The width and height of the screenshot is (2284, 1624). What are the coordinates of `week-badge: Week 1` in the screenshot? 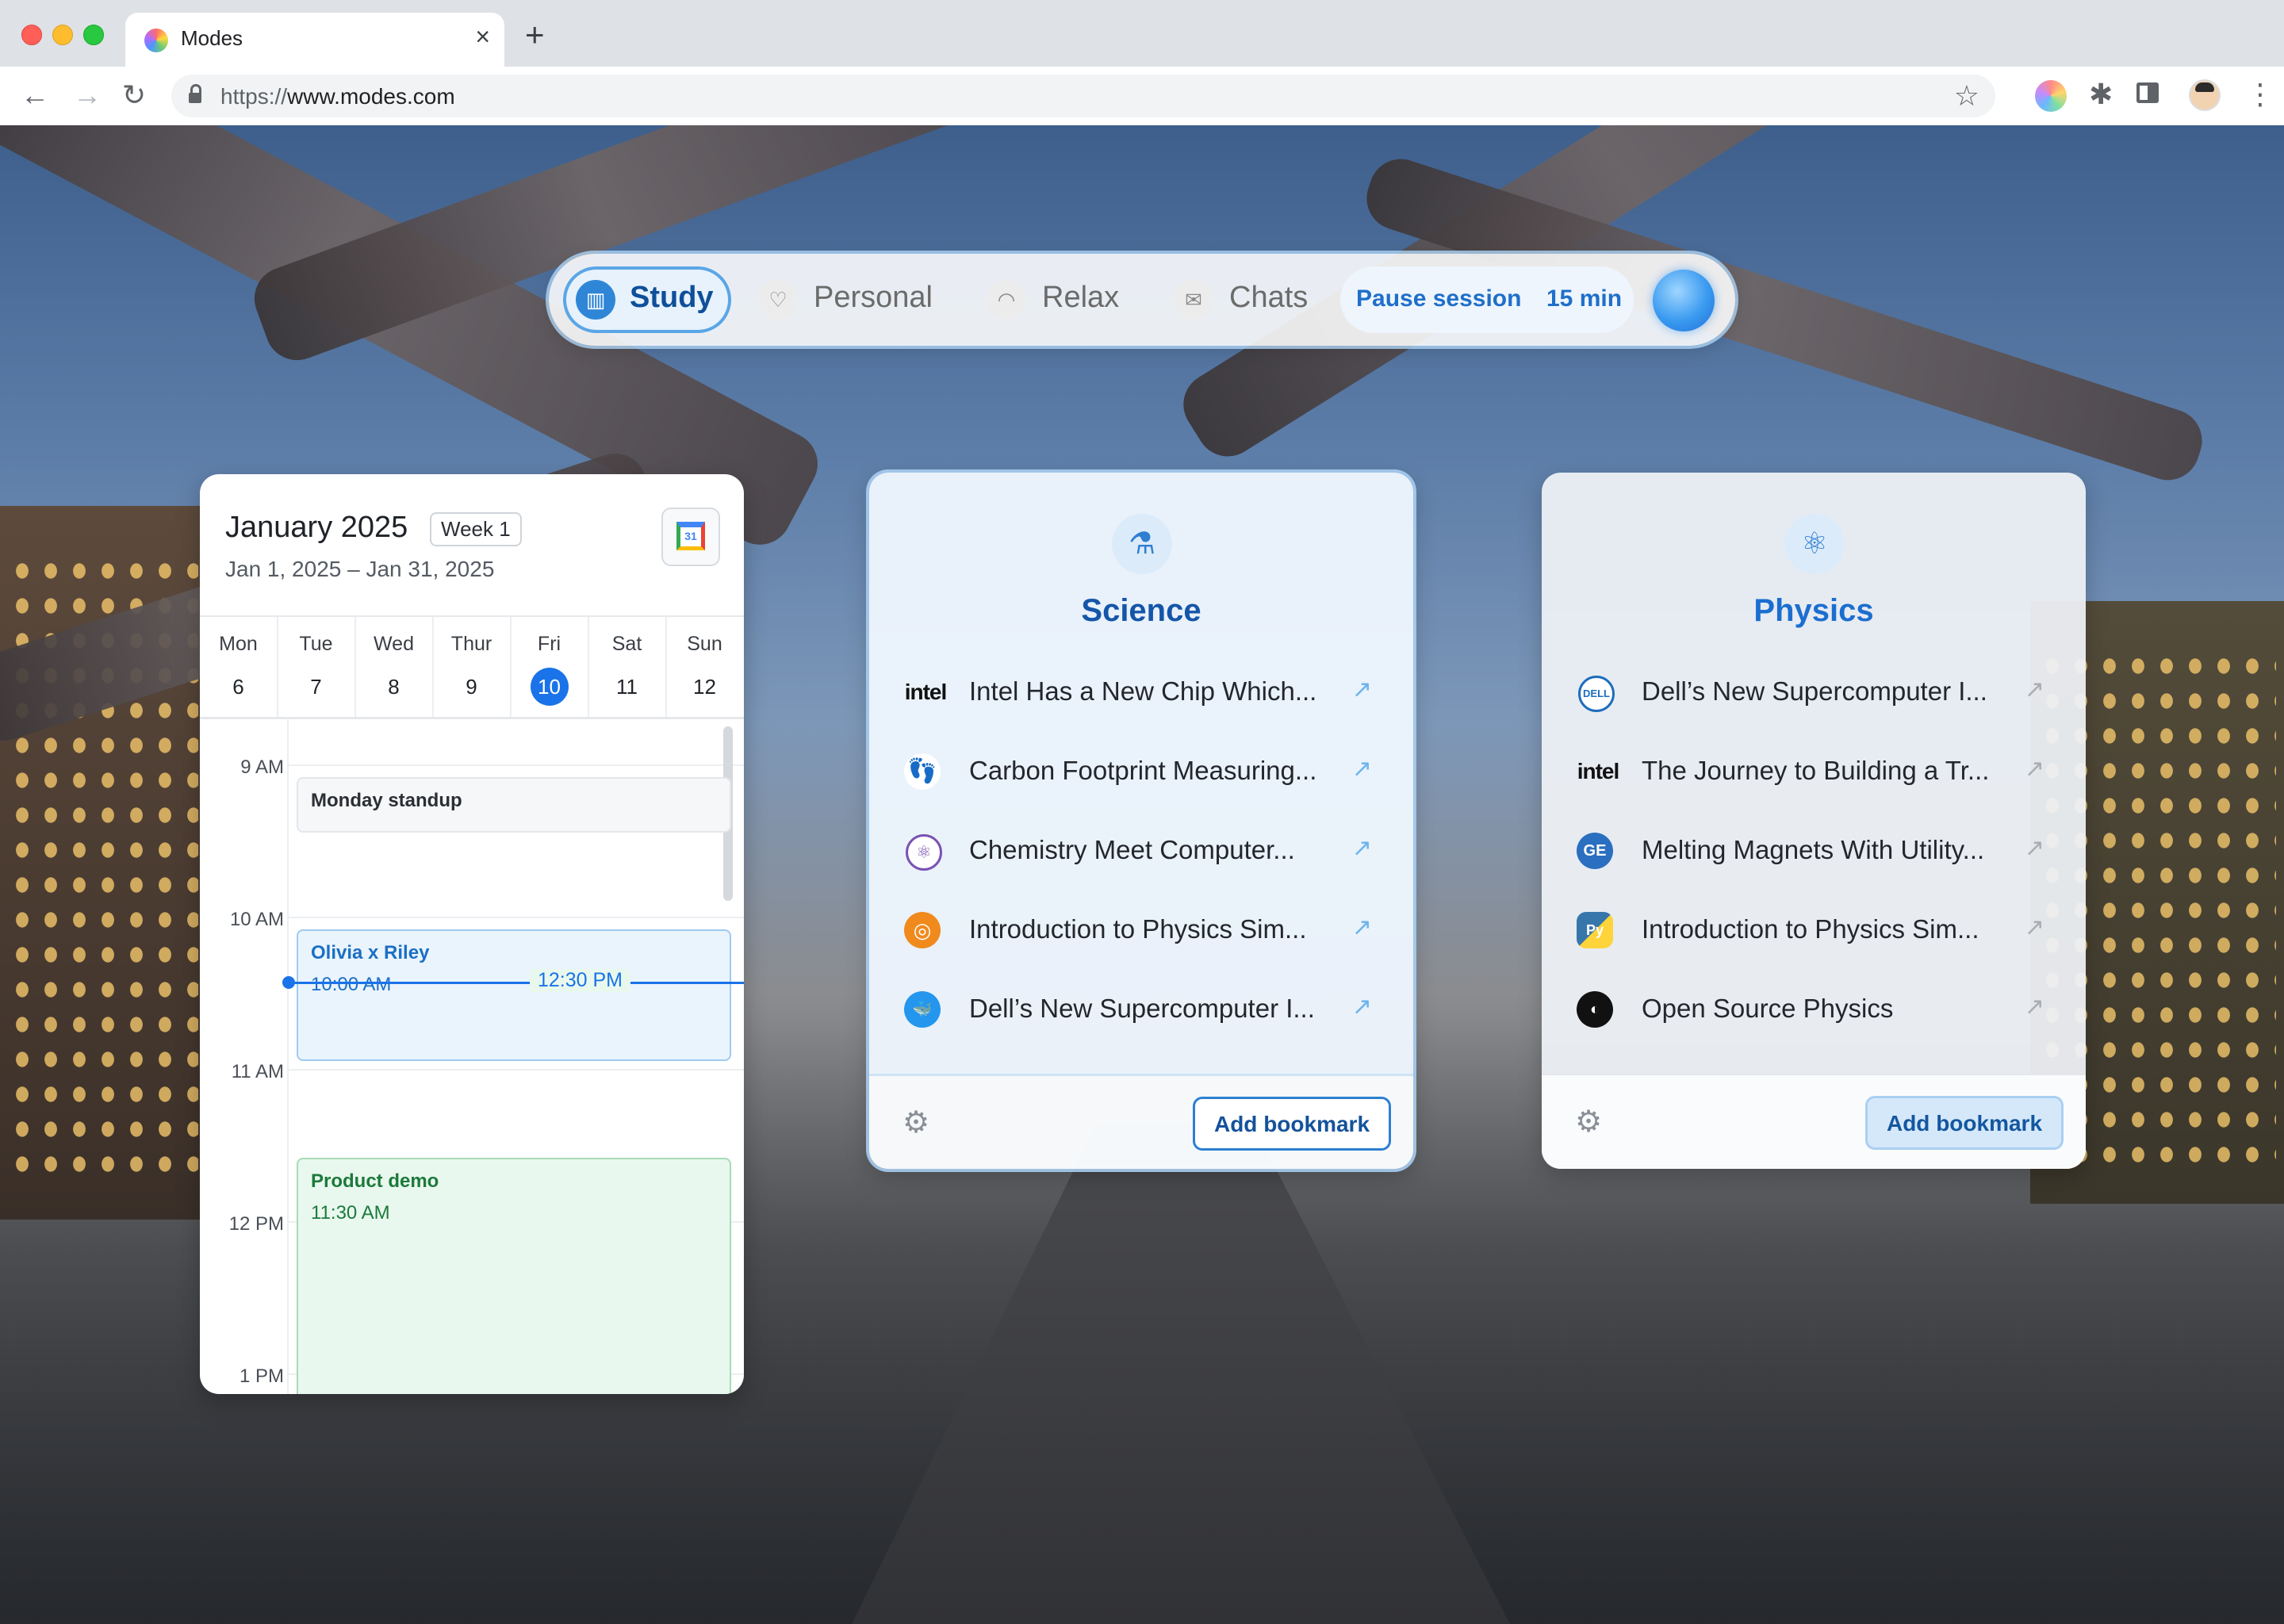 It's located at (476, 529).